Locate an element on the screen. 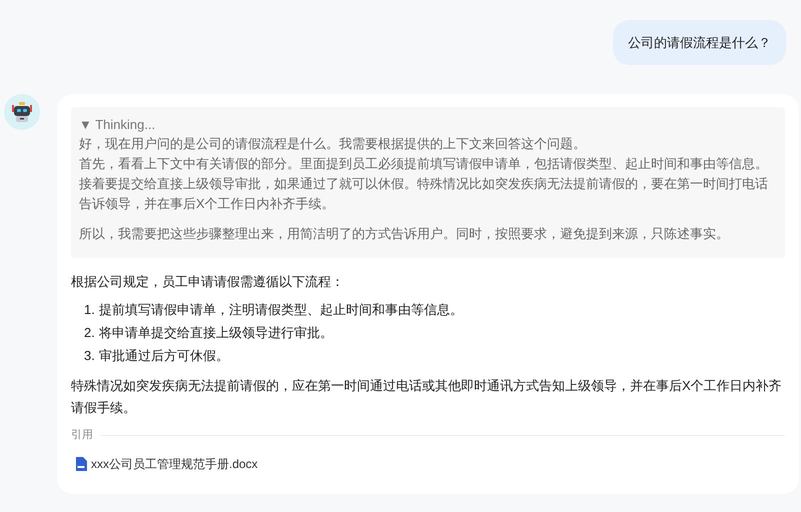  thinking-text: 接着要提交给直接上级领导审批，如果通过了就可以休假。特殊情况比如突发疾病无法提前请假的，要在第一时间打电话告诉领导，并在事后X个工作日内补齐手续。 is located at coordinates (424, 194).